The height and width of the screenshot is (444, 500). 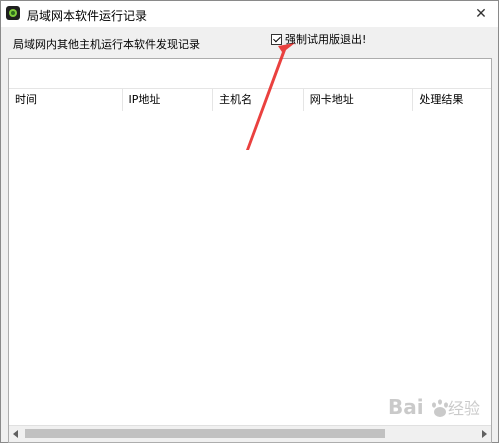 I want to click on column-header-ip: IP地址, so click(x=168, y=100).